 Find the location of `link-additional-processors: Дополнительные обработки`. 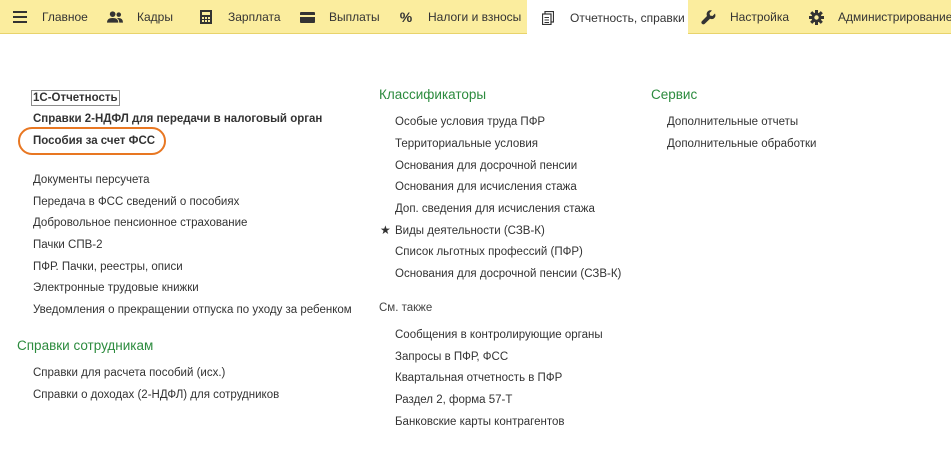

link-additional-processors: Дополнительные обработки is located at coordinates (741, 144).